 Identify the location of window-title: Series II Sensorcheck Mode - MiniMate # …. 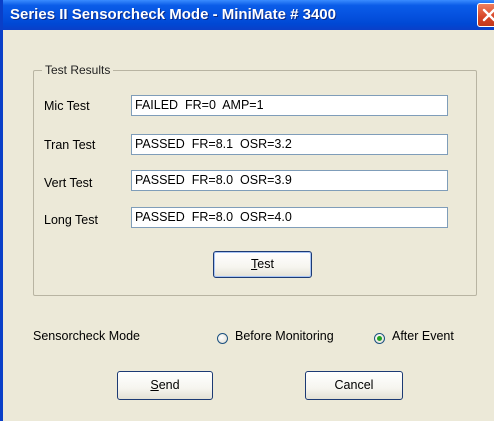
(173, 14).